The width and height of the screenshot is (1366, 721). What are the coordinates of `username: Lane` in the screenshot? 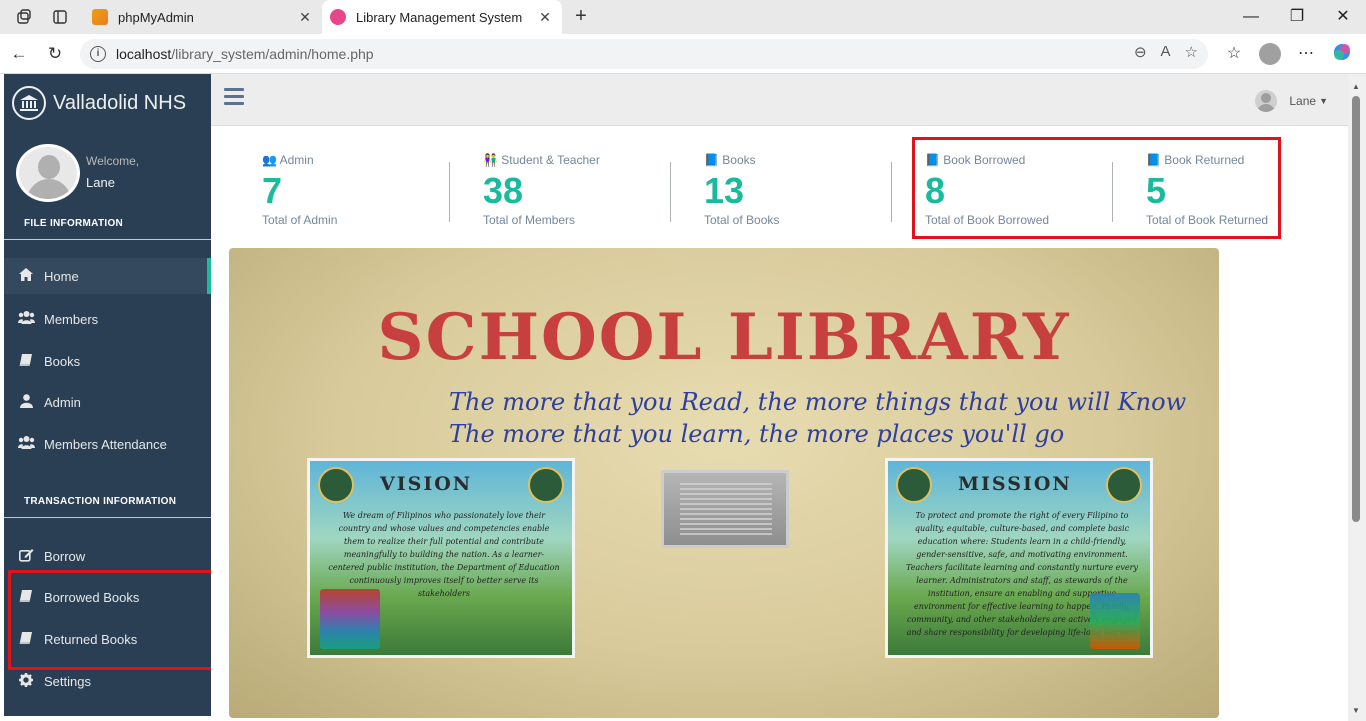 It's located at (100, 182).